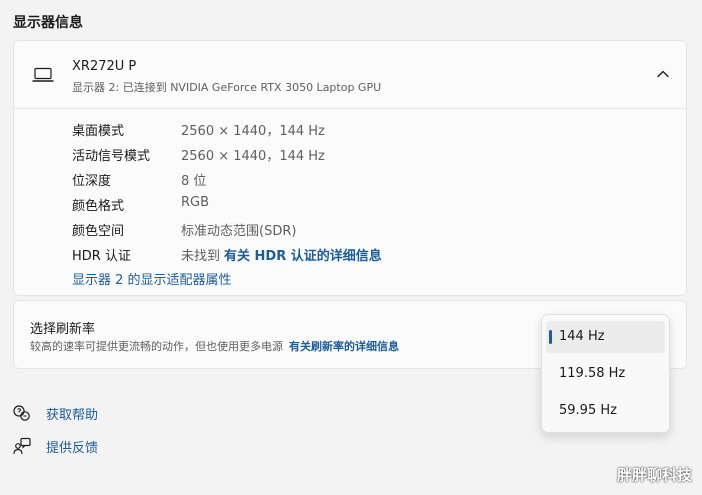 The width and height of the screenshot is (702, 495). What do you see at coordinates (111, 156) in the screenshot?
I see `info-key: 活动信号模式` at bounding box center [111, 156].